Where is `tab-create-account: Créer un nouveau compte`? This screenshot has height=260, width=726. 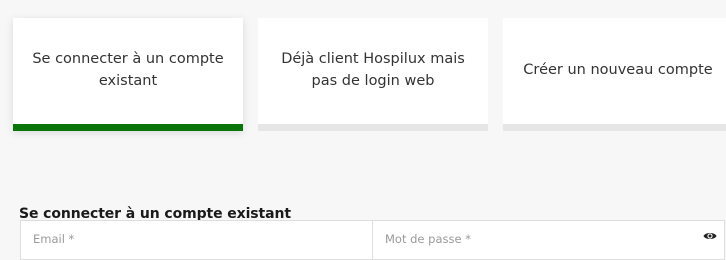 tab-create-account: Créer un nouveau compte is located at coordinates (614, 74).